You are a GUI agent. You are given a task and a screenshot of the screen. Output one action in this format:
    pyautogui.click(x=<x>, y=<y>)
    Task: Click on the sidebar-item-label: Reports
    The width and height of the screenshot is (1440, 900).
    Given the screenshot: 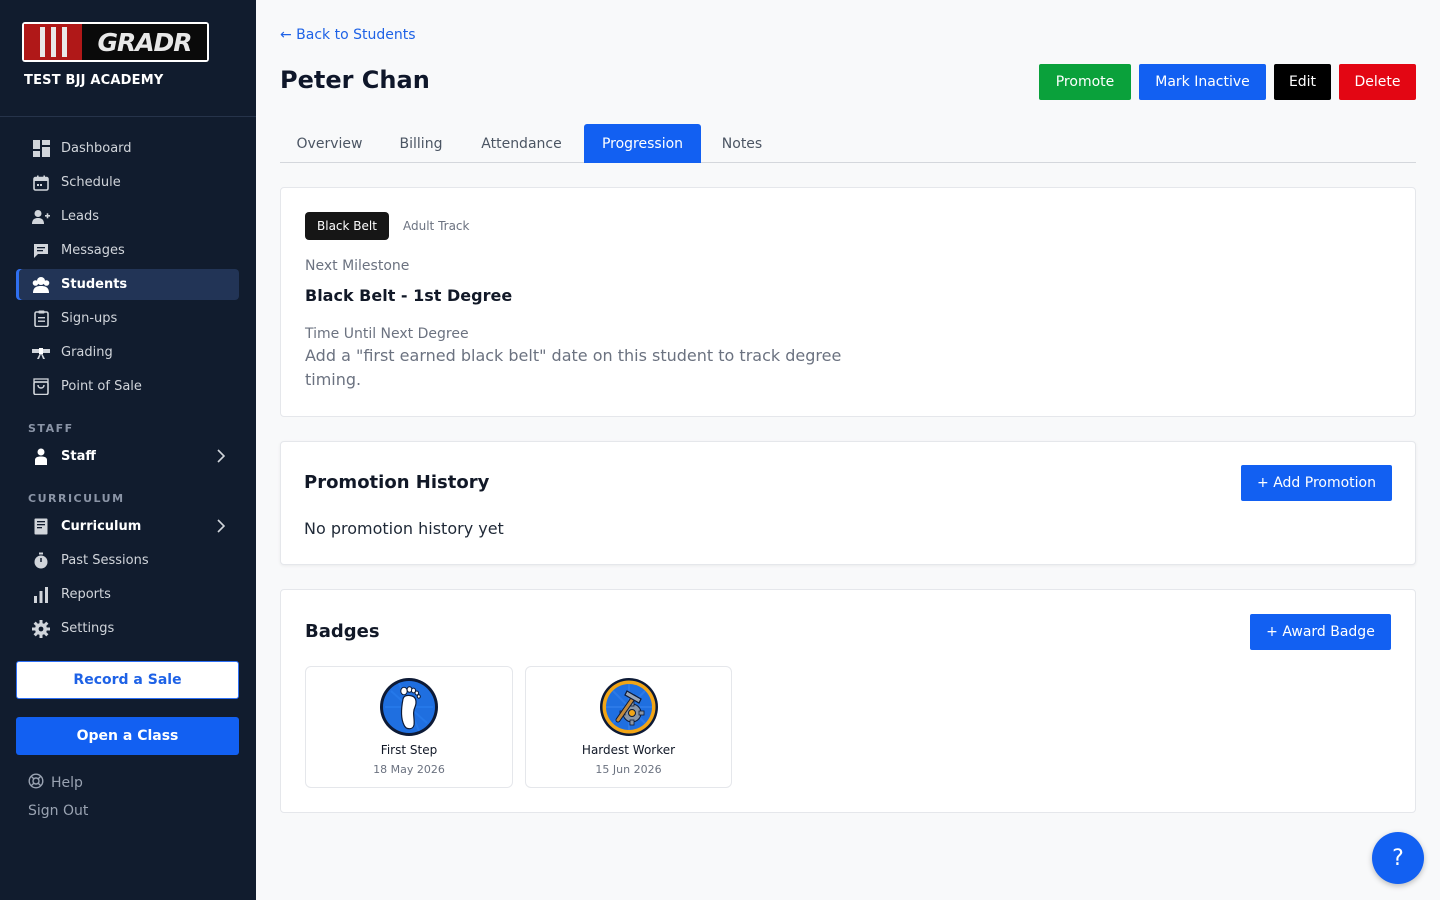 What is the action you would take?
    pyautogui.click(x=86, y=594)
    